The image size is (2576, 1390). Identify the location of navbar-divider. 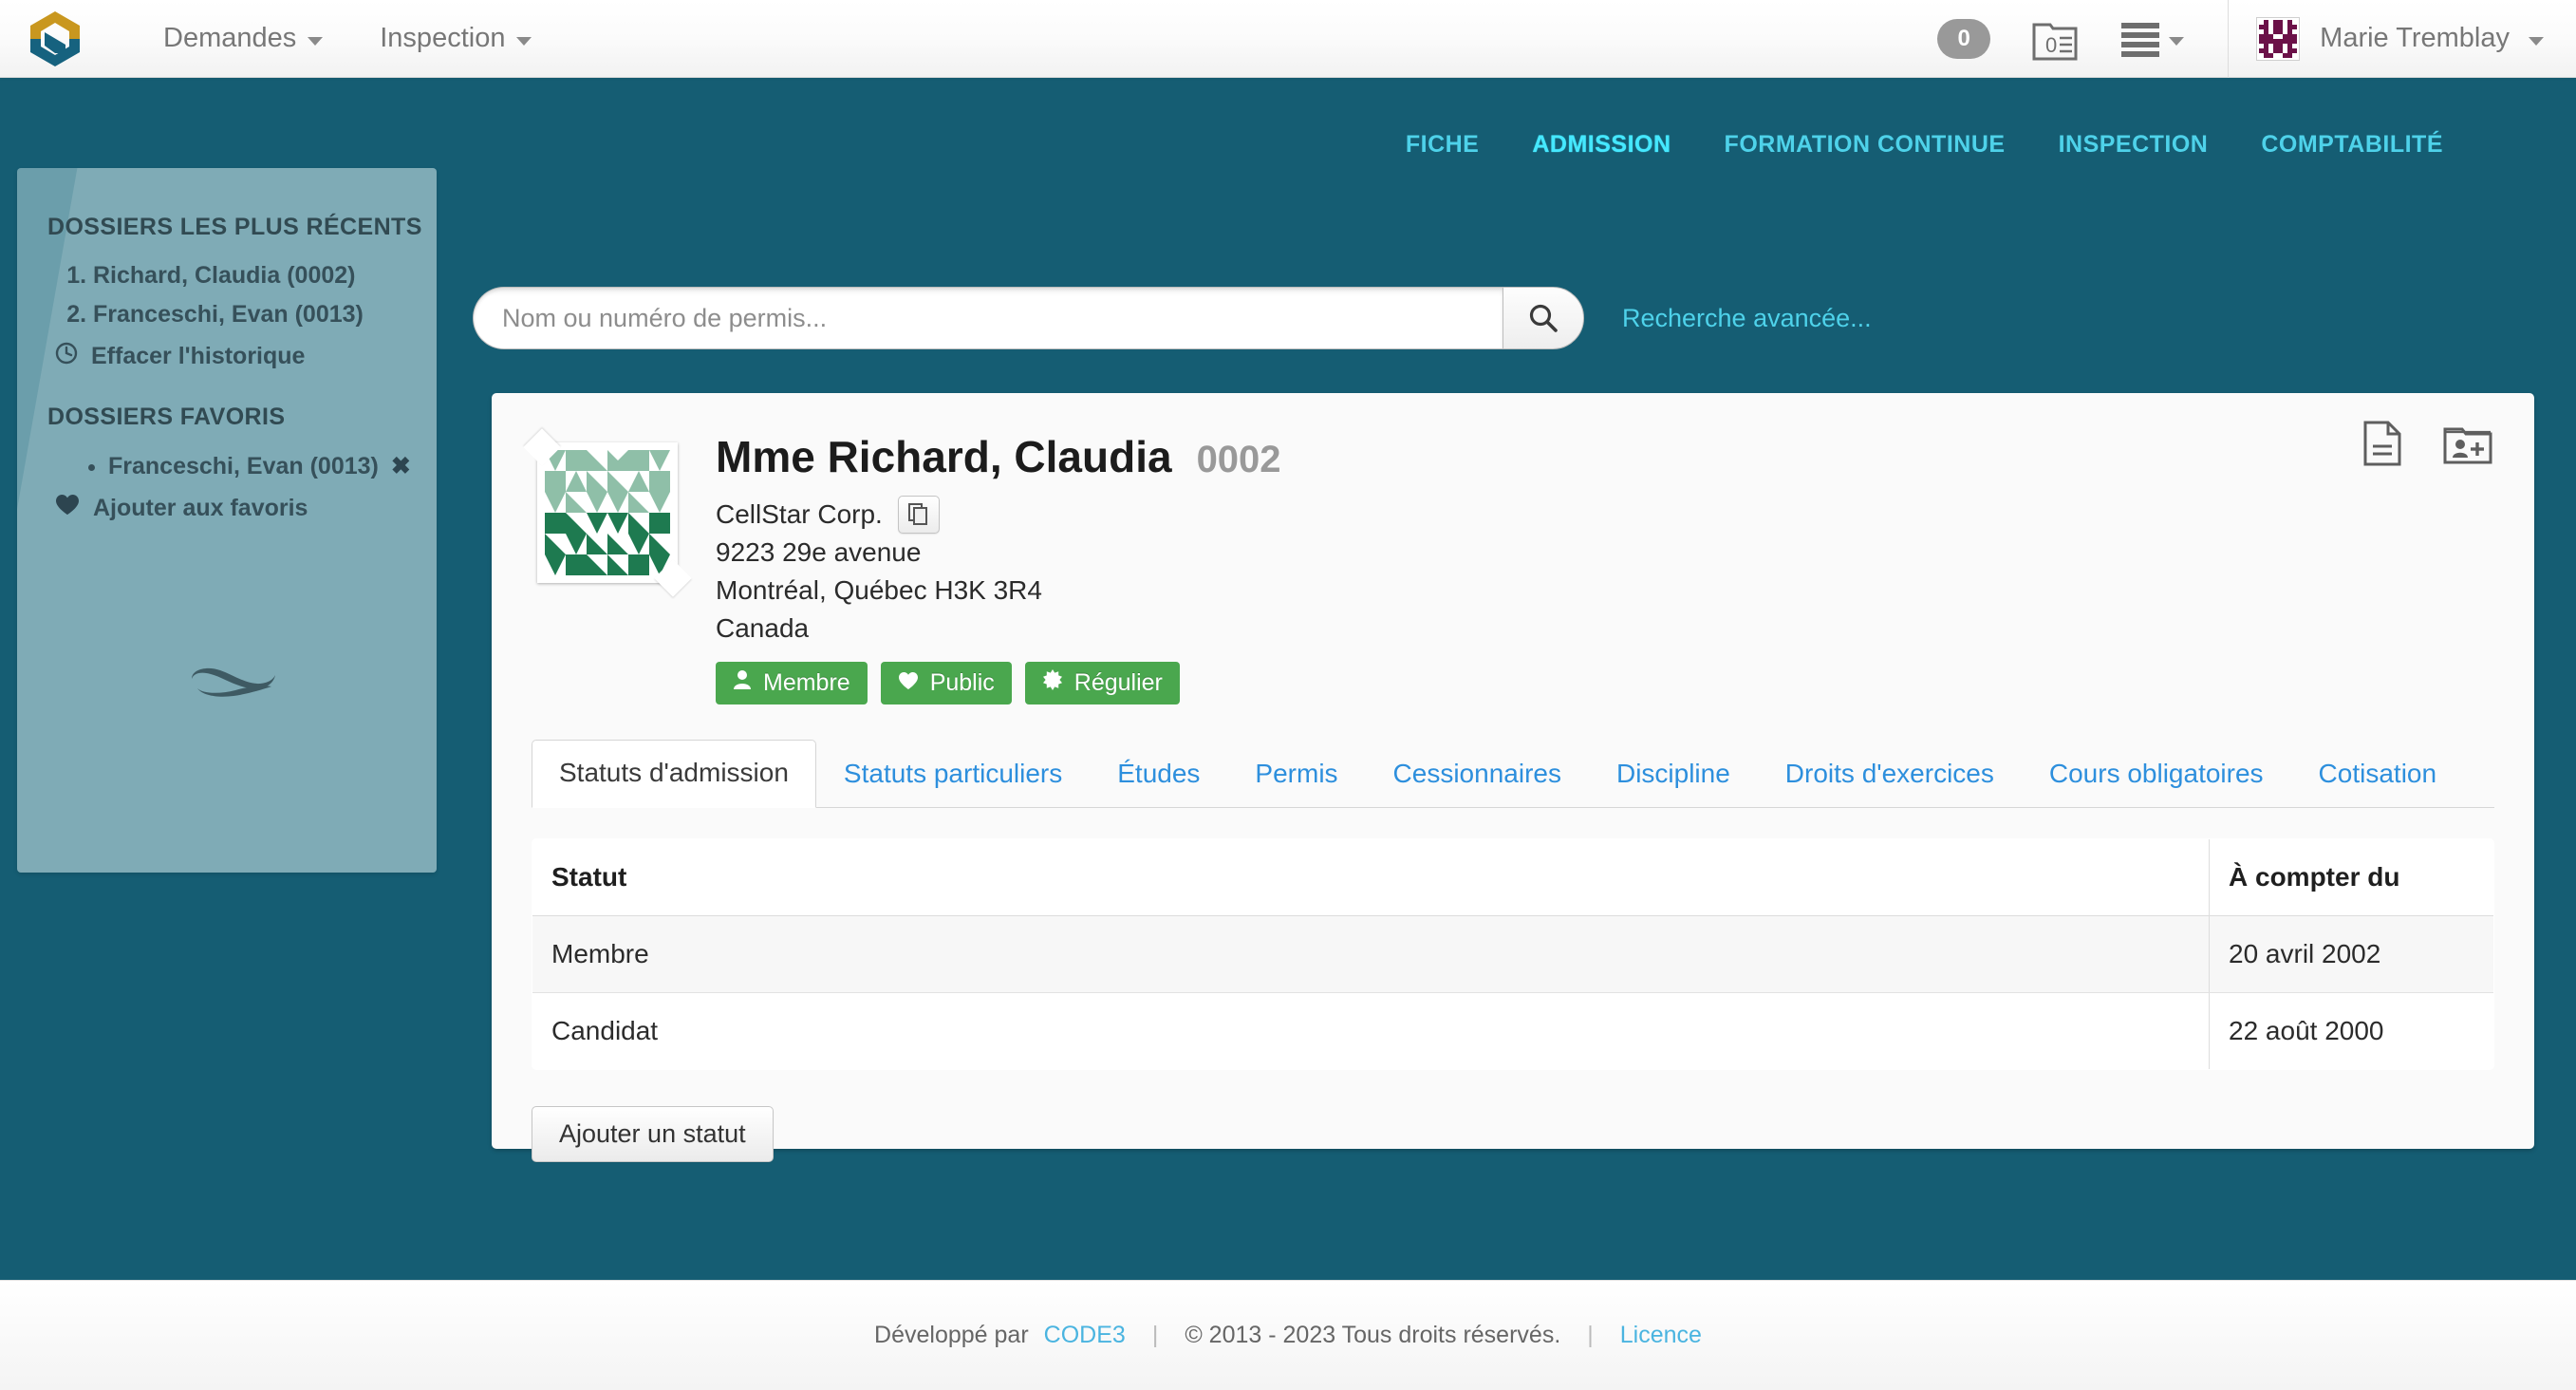
(2229, 39).